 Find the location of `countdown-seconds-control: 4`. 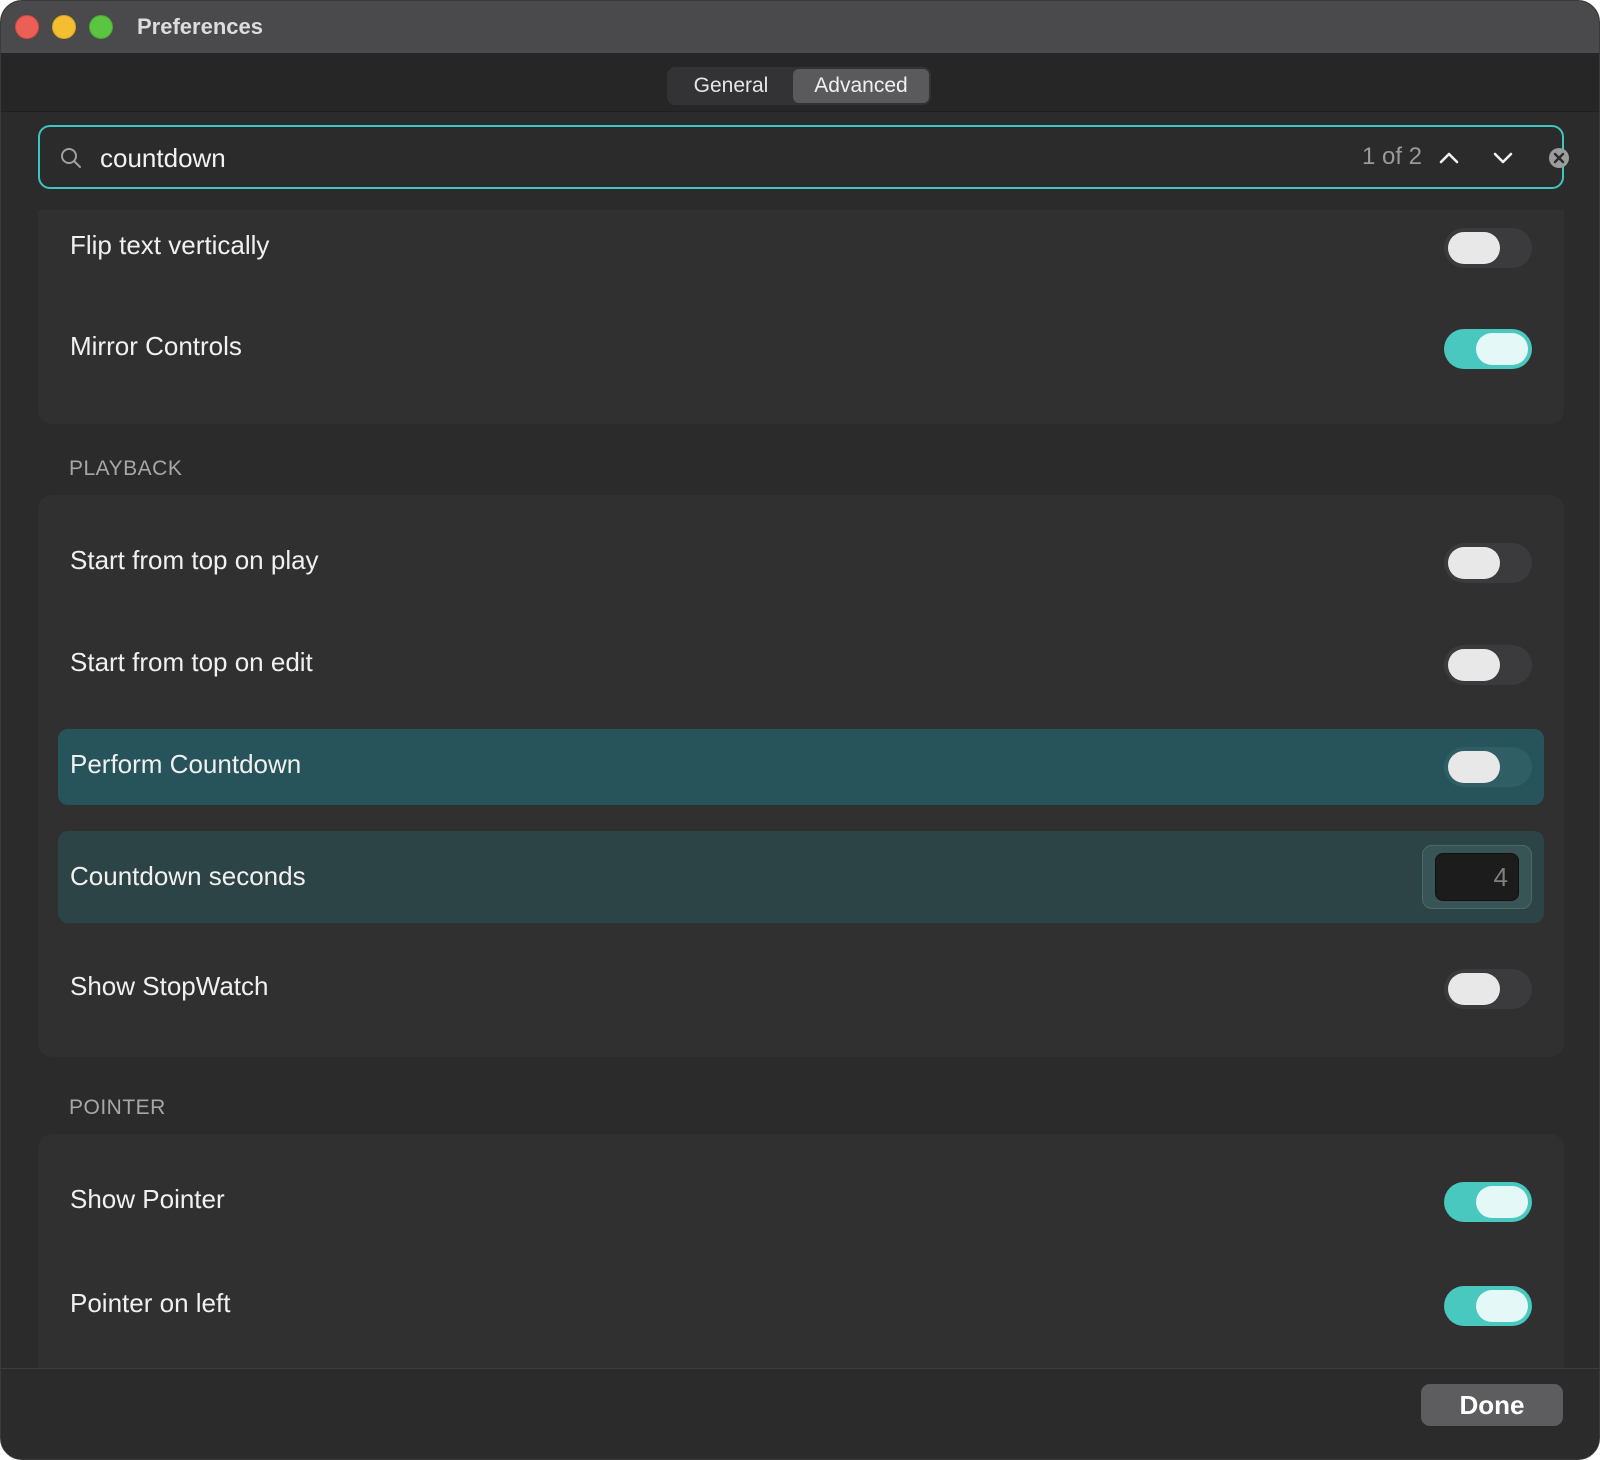

countdown-seconds-control: 4 is located at coordinates (1477, 877).